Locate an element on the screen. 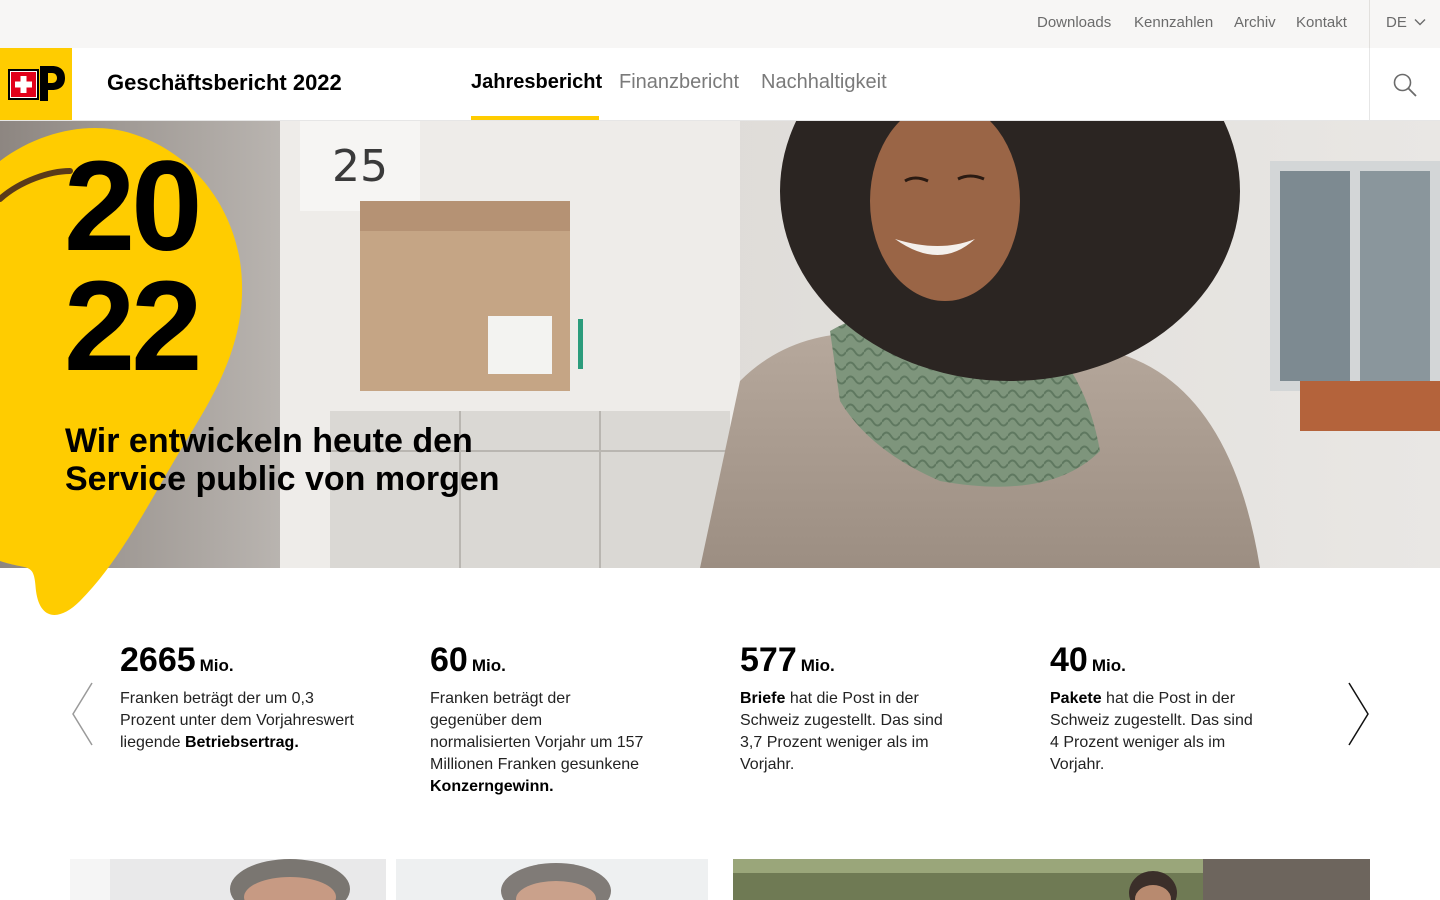 The width and height of the screenshot is (1440, 900). swiss-post-logo is located at coordinates (36, 84).